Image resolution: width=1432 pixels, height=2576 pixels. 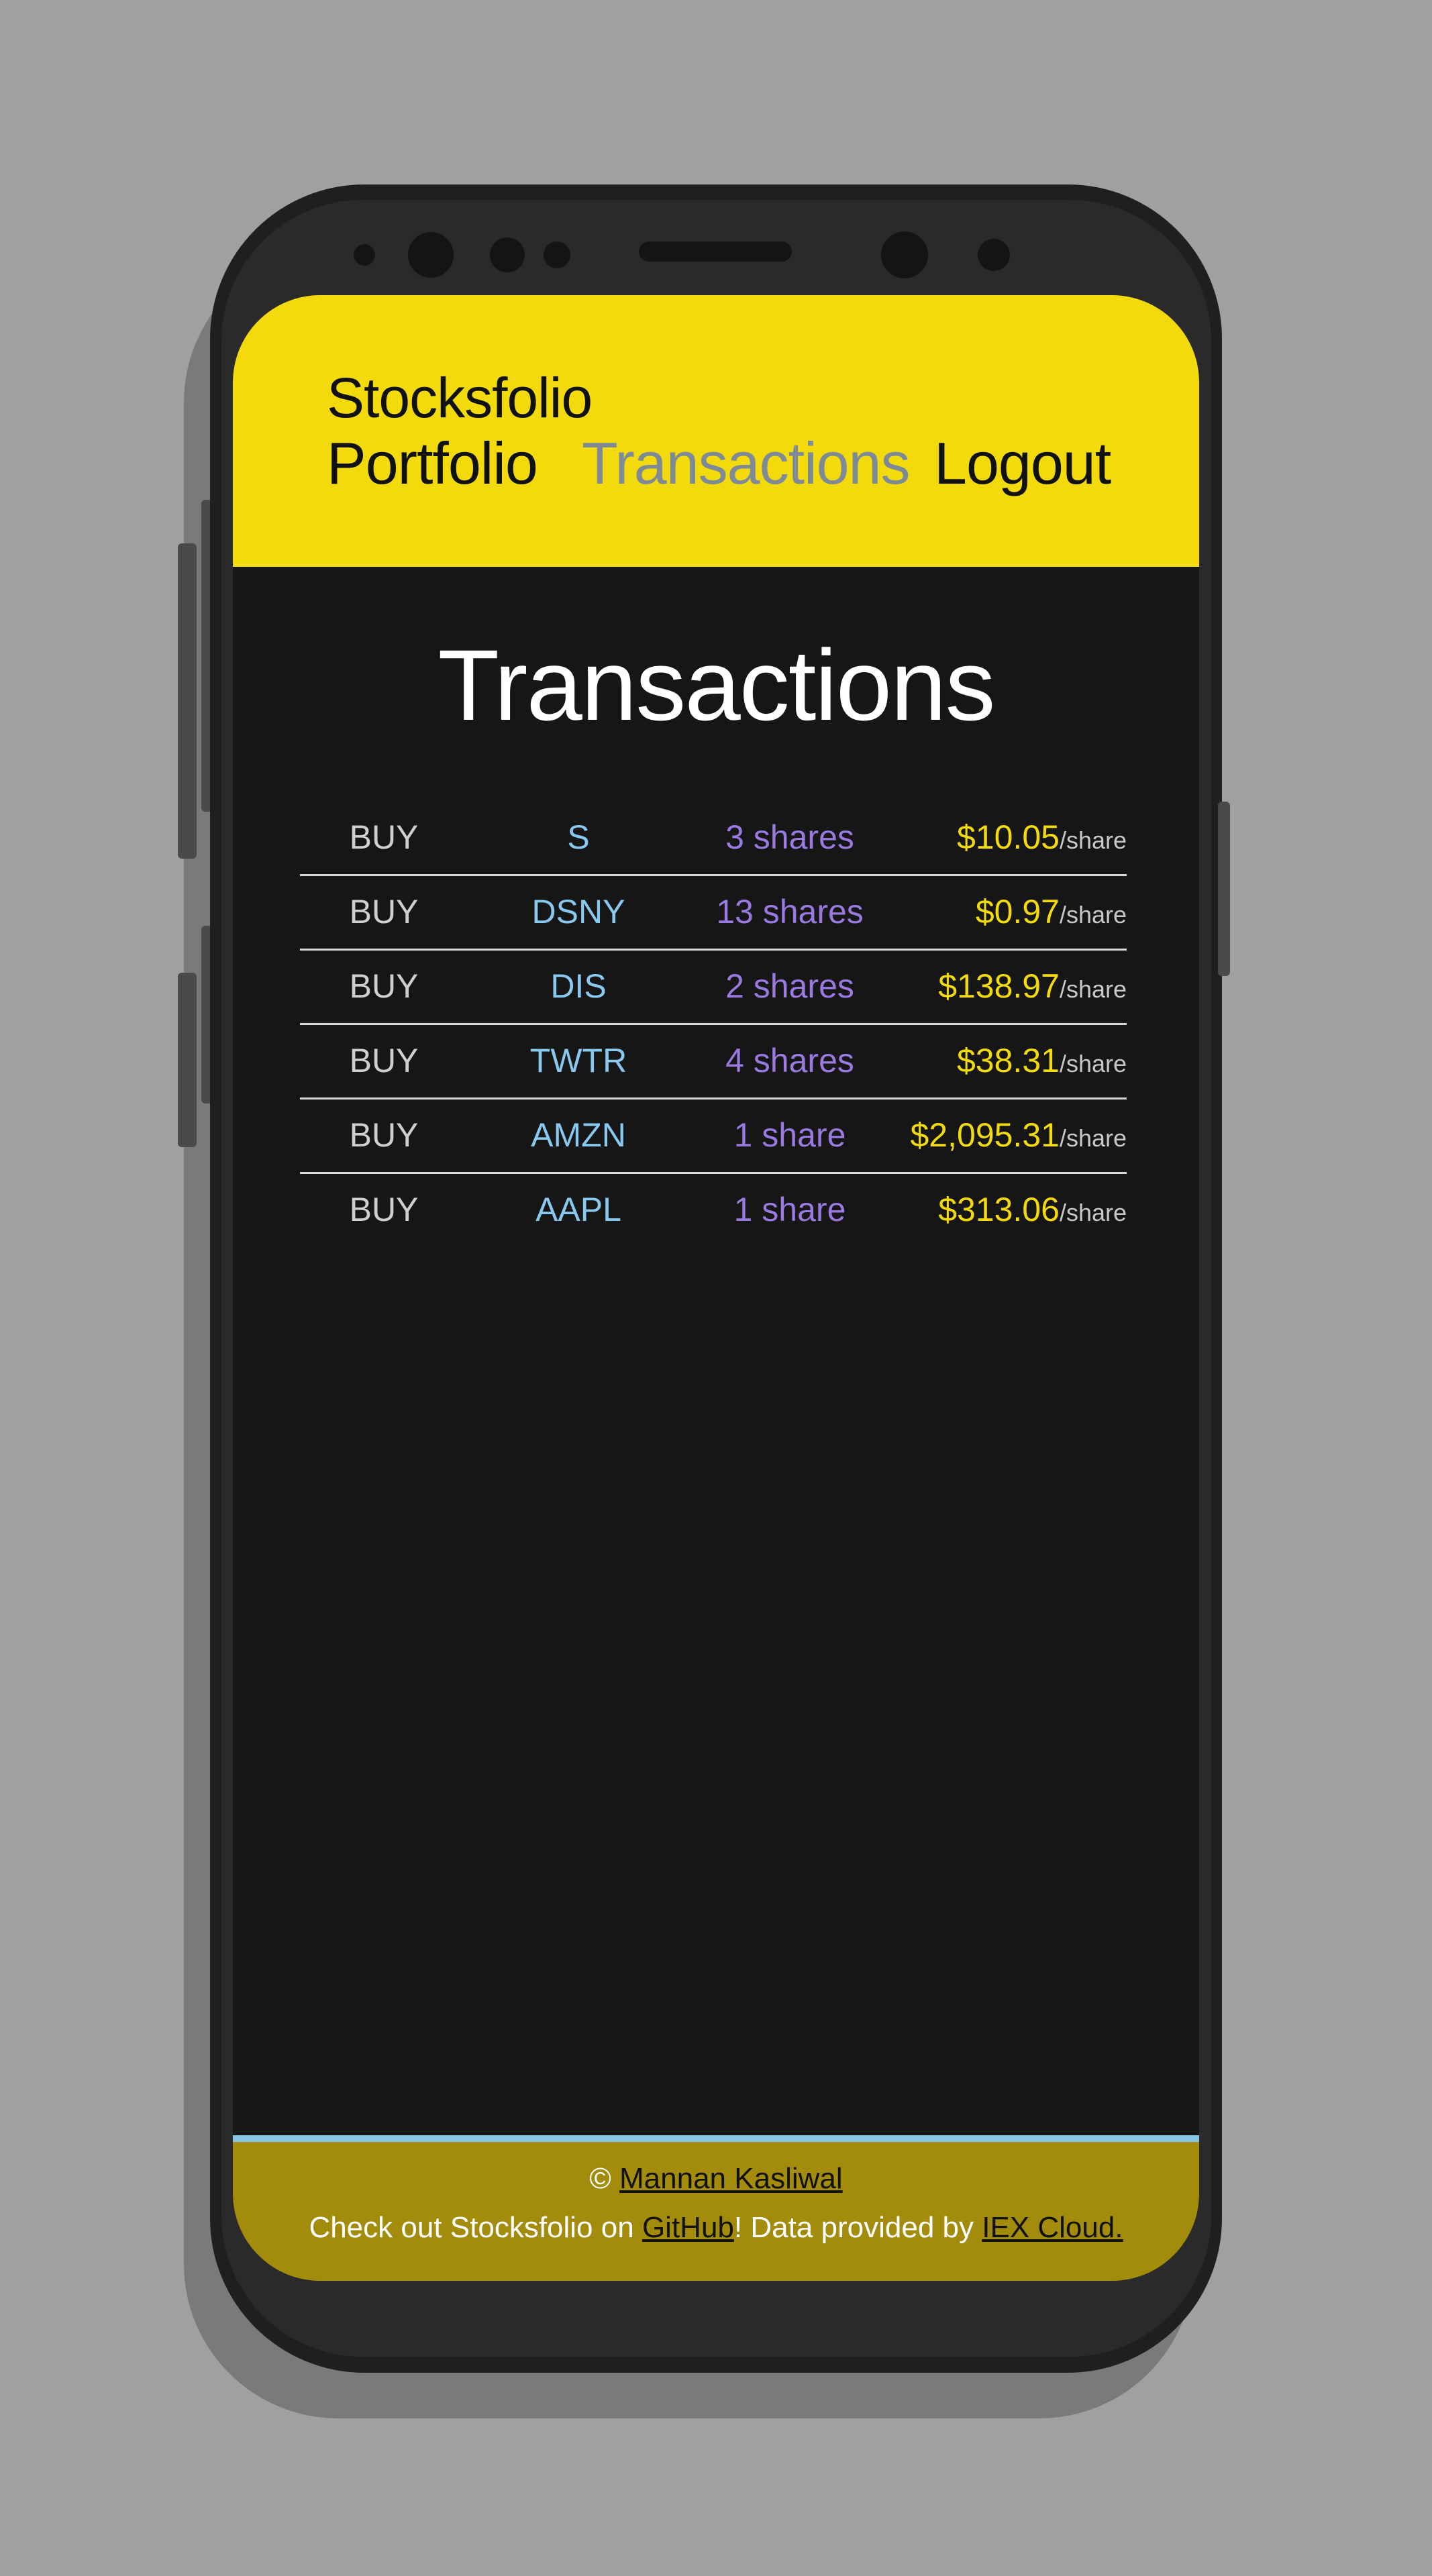 I want to click on footer-copyright: © Mannan Kasliwal, so click(x=716, y=2179).